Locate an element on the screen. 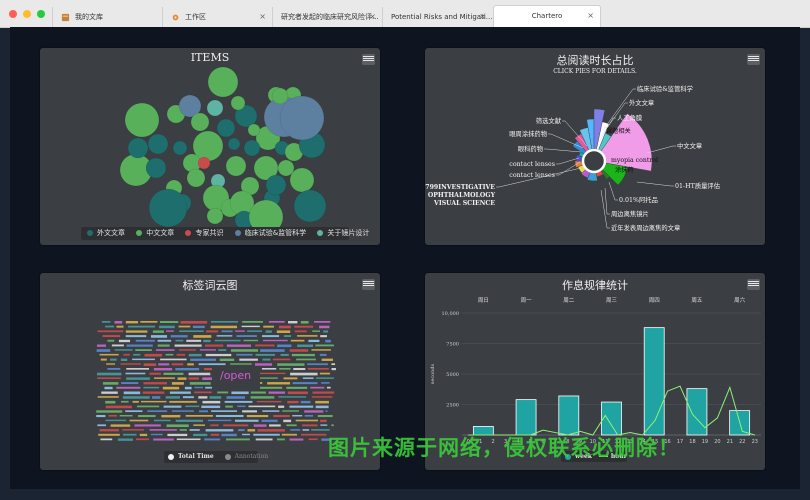 The image size is (810, 500). legend-item: 中文文章 is located at coordinates (155, 233).